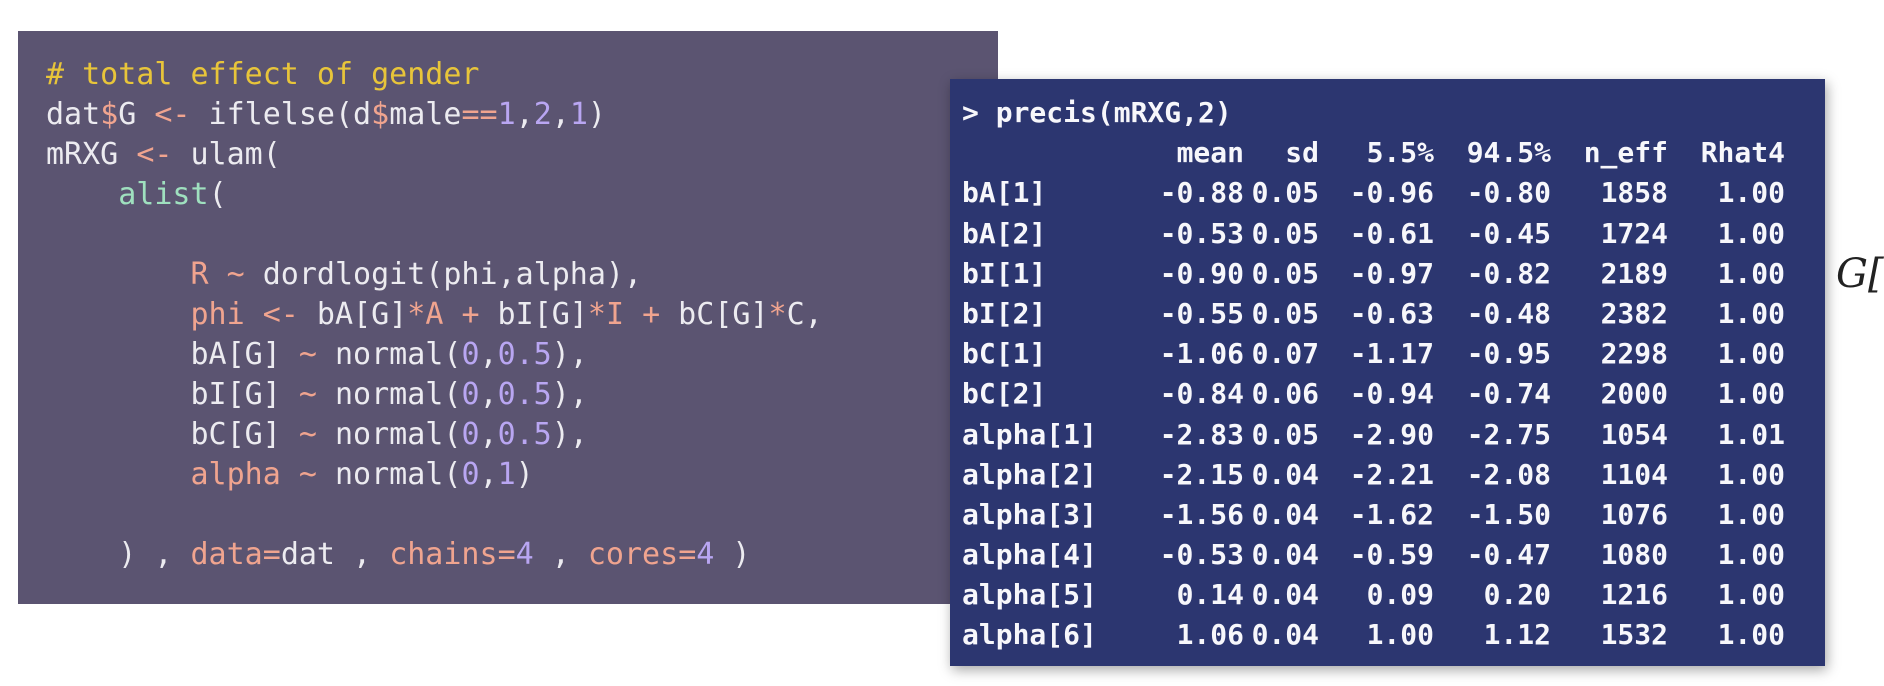 The width and height of the screenshot is (1884, 686). What do you see at coordinates (172, 394) in the screenshot?
I see `code-token: bI[G]` at bounding box center [172, 394].